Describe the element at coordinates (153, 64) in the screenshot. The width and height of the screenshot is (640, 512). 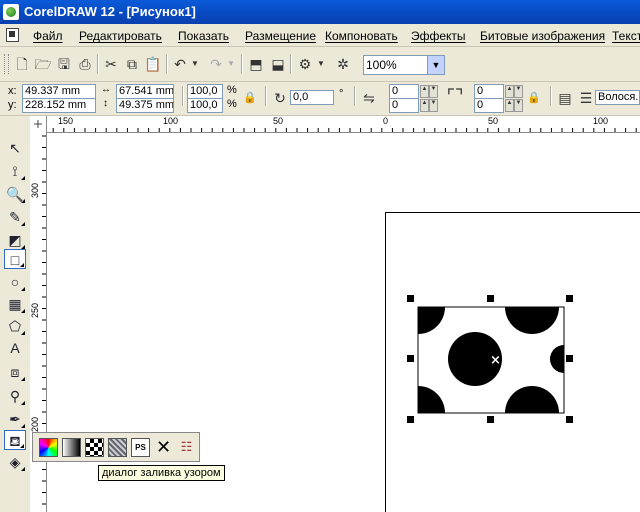
I see `paste-icon: 📋` at that location.